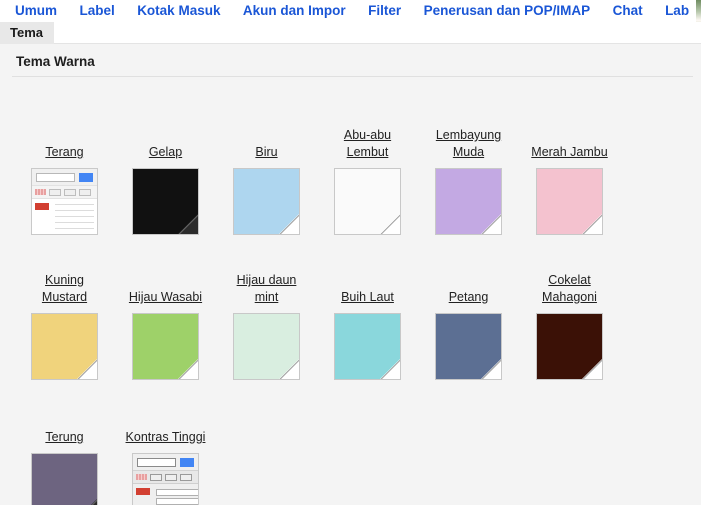 This screenshot has width=701, height=505. What do you see at coordinates (294, 11) in the screenshot?
I see `tab-akun-dan-impor: Akun dan Impor` at bounding box center [294, 11].